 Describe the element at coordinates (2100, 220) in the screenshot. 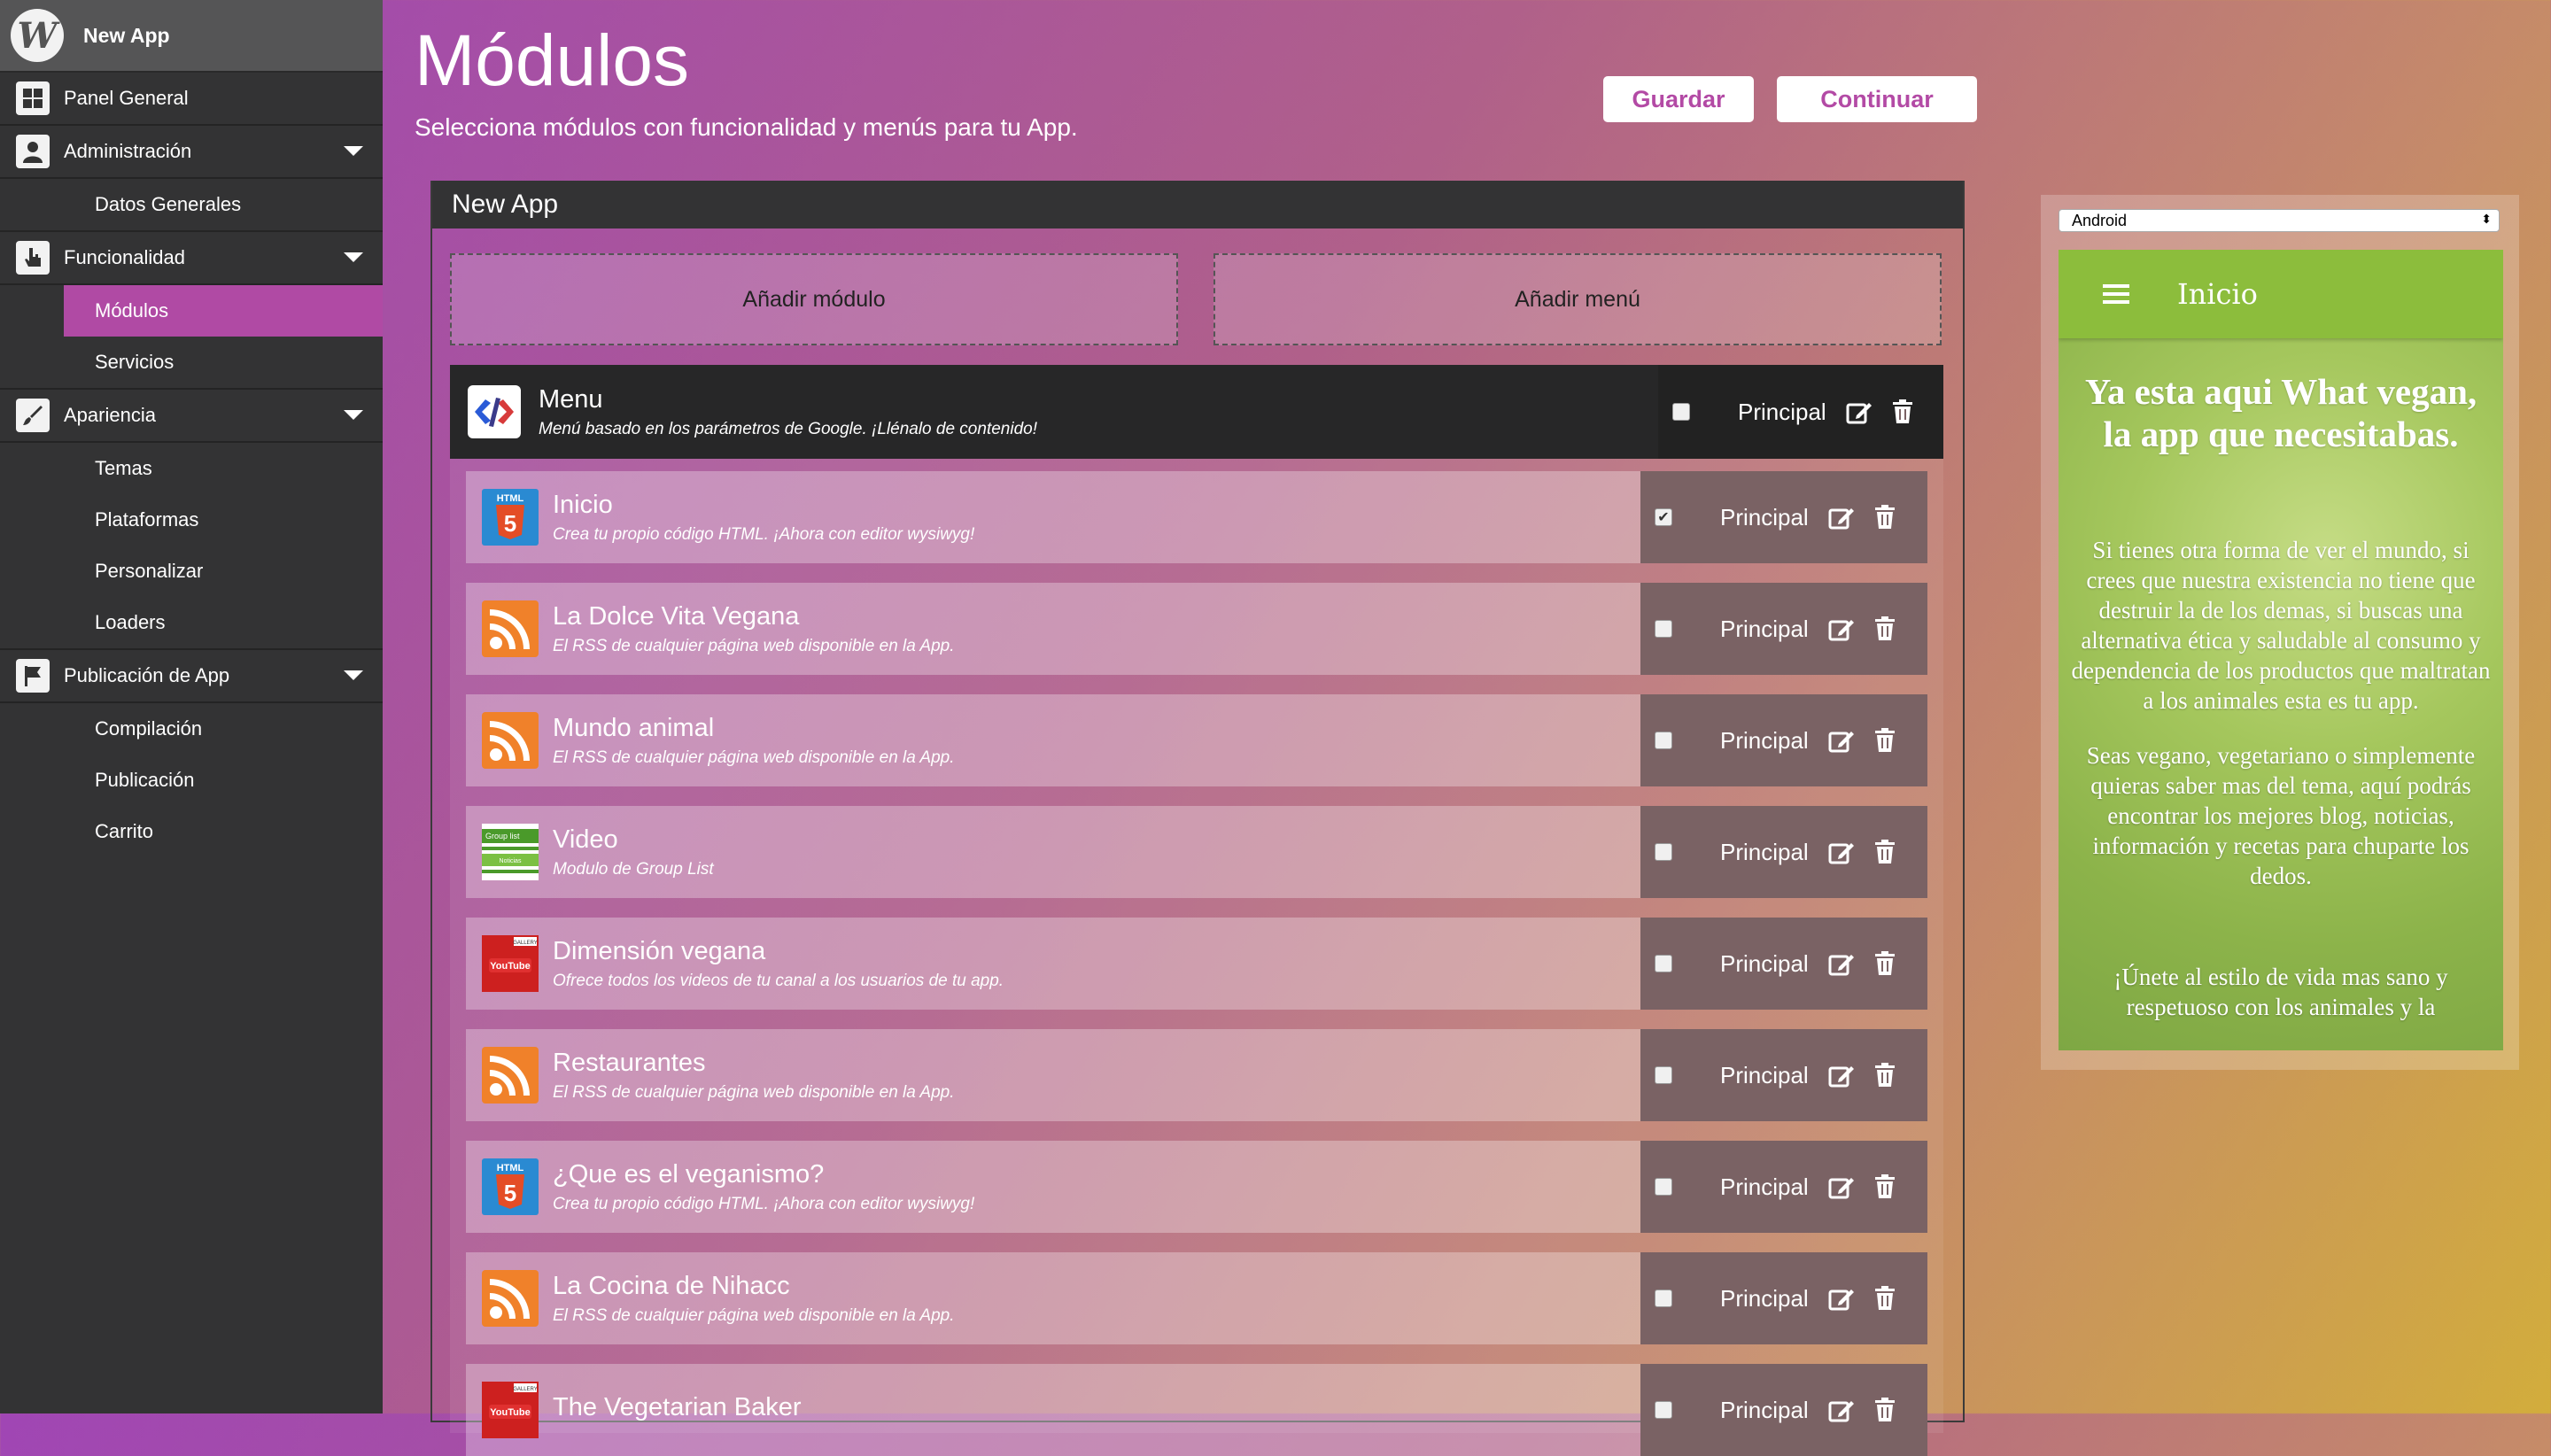

I see `platform-select-value: Android` at that location.